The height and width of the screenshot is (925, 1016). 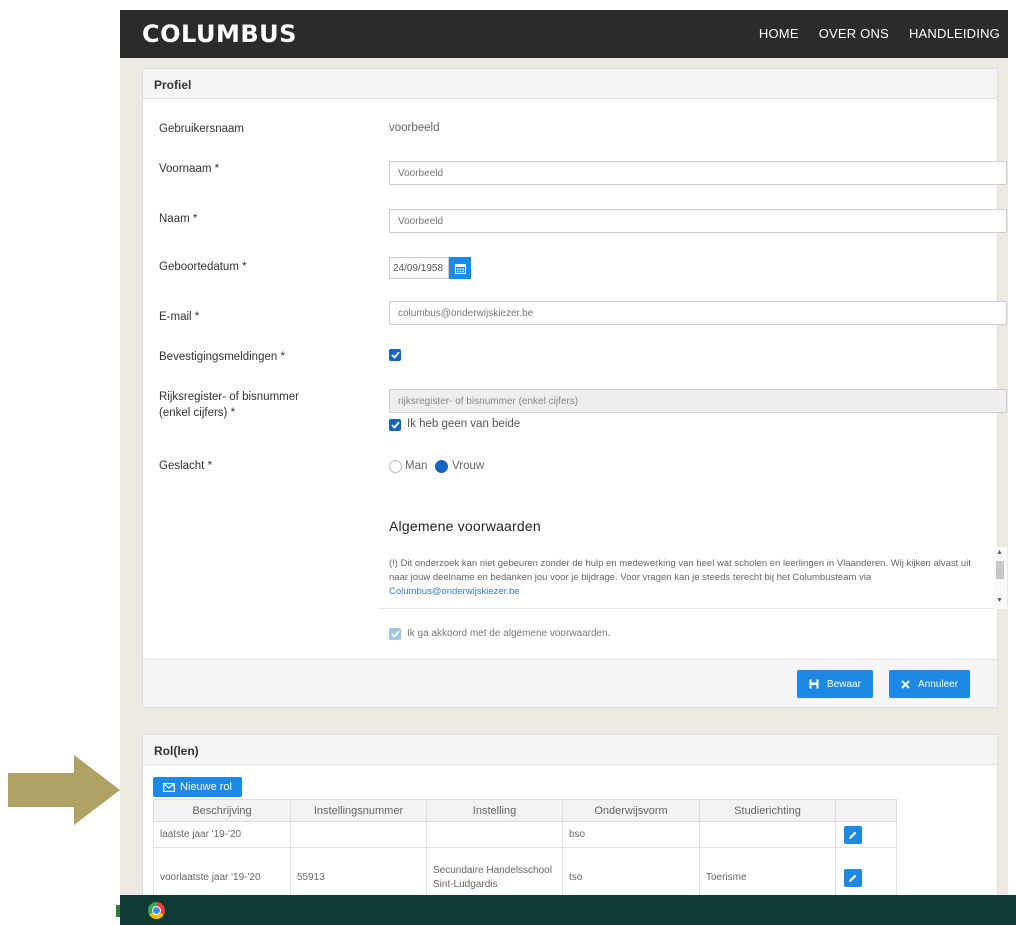 What do you see at coordinates (844, 684) in the screenshot?
I see `save-label: Bewaar` at bounding box center [844, 684].